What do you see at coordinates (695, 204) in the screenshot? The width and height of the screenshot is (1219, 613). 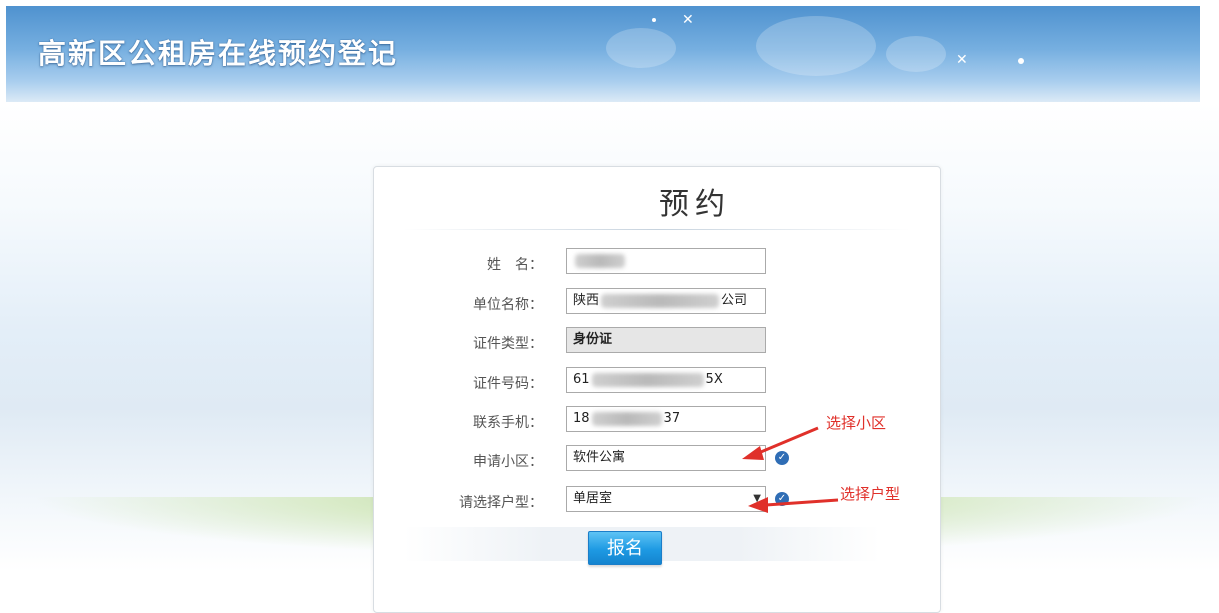 I see `form-title: 预约` at bounding box center [695, 204].